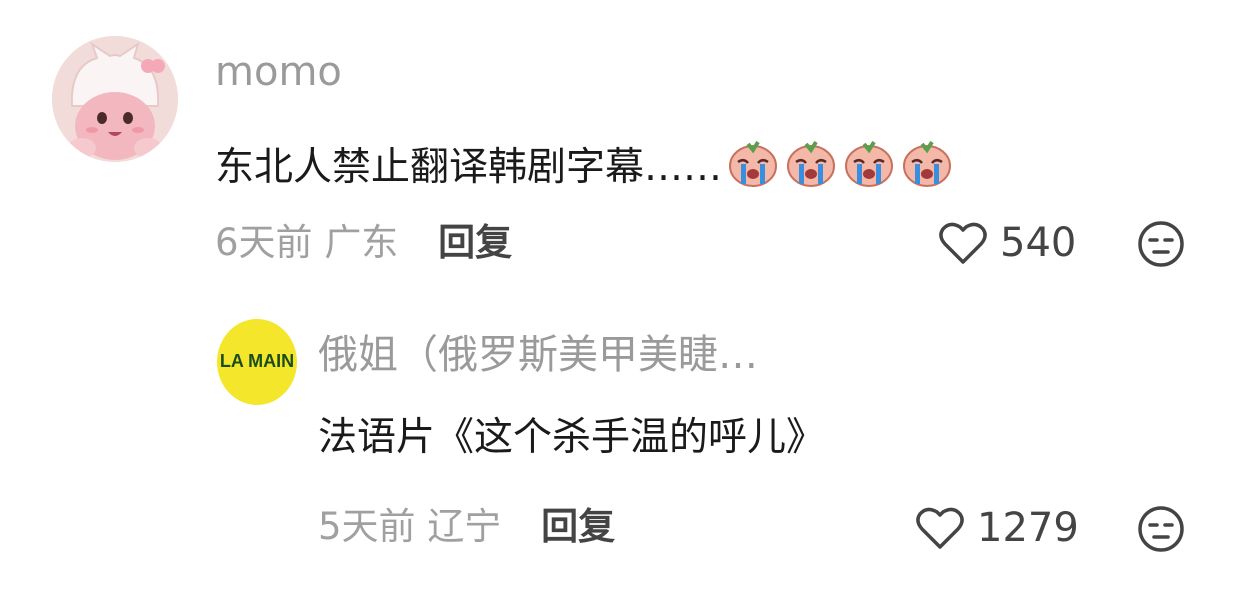 This screenshot has width=1260, height=597. I want to click on like-button: 1279, so click(997, 528).